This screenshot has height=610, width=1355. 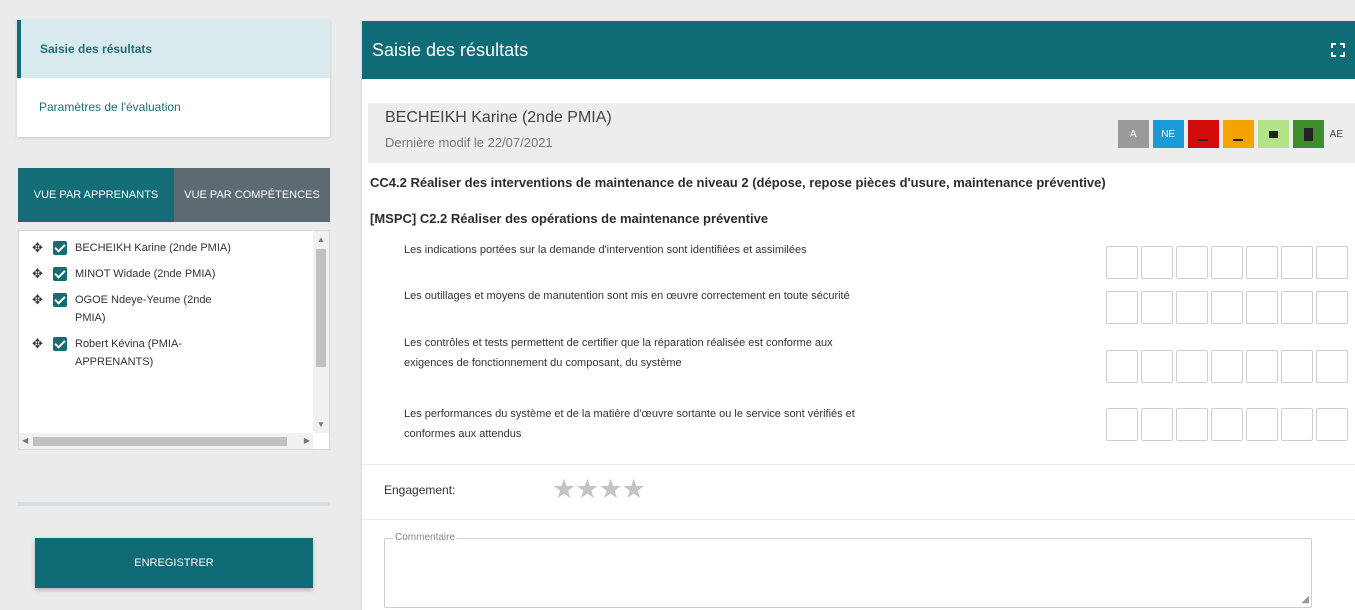 I want to click on divider, so click(x=174, y=504).